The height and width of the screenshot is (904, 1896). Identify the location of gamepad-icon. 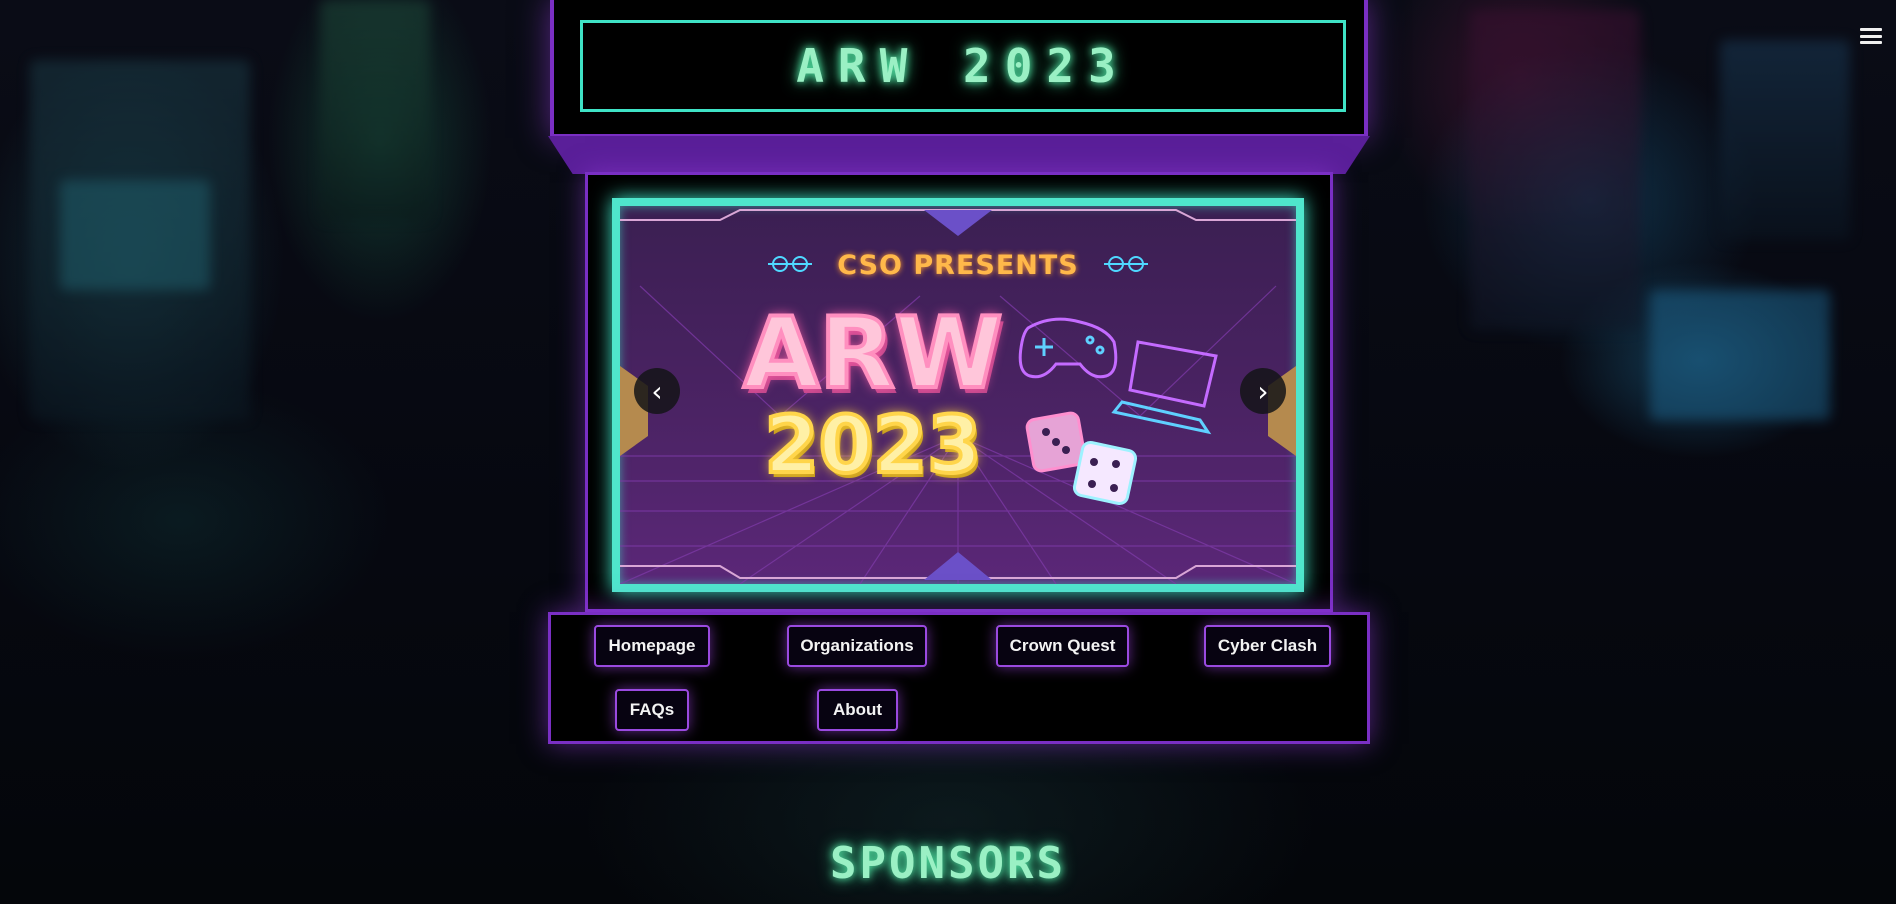
(1068, 348).